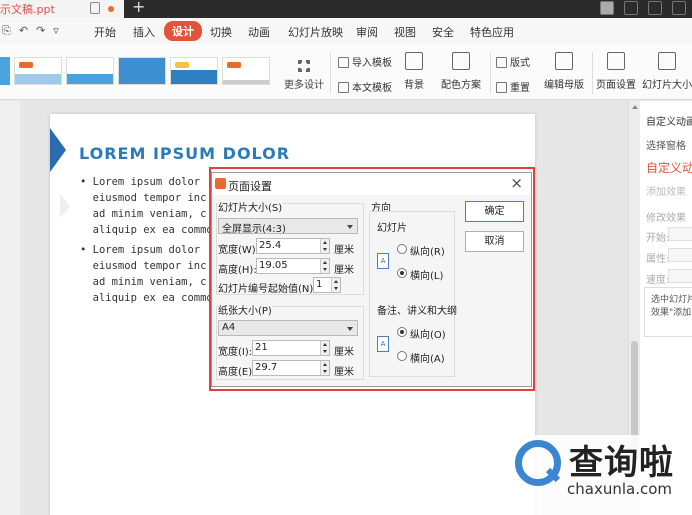 The width and height of the screenshot is (692, 515). What do you see at coordinates (631, 8) in the screenshot?
I see `skin-icon` at bounding box center [631, 8].